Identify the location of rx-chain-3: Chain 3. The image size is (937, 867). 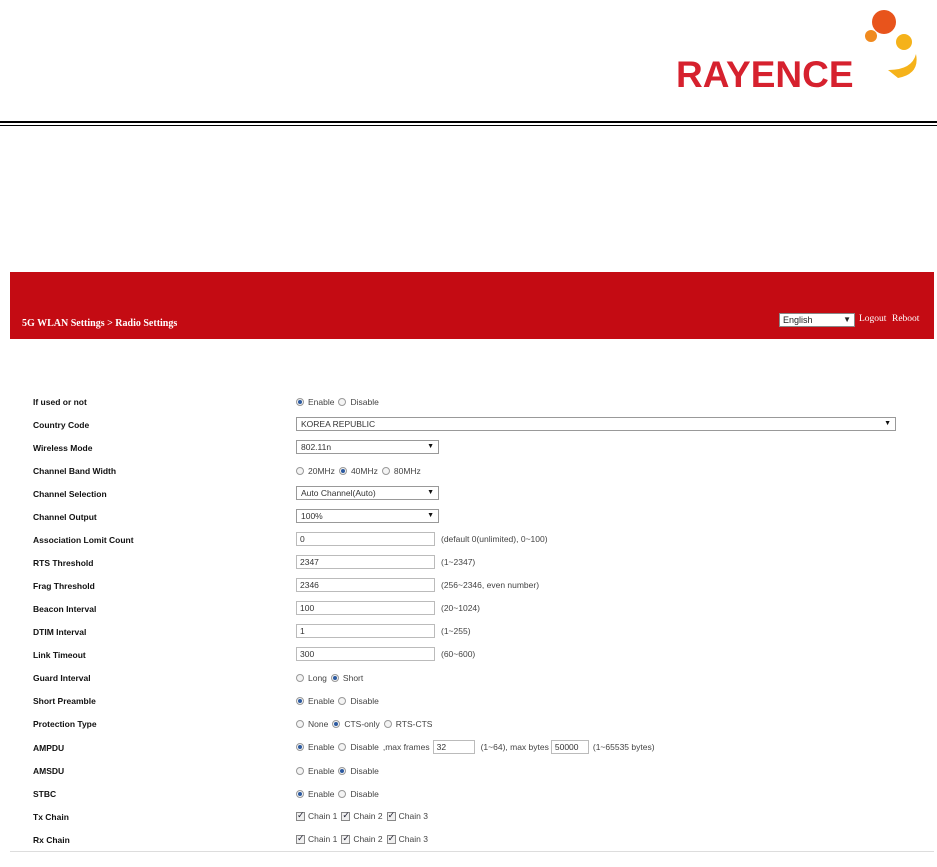
(407, 838).